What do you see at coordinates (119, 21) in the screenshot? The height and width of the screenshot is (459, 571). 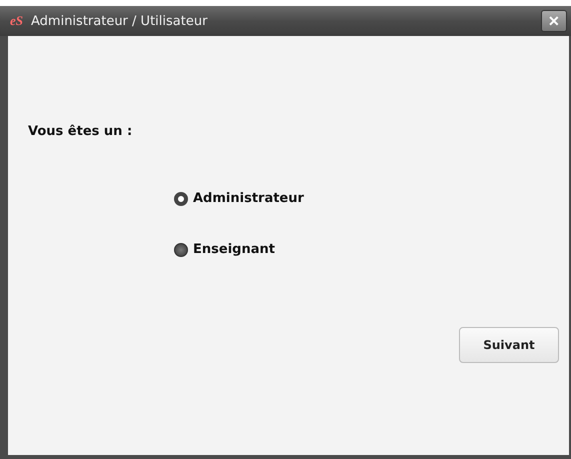 I see `window-title: Administrateur / Utilisateur` at bounding box center [119, 21].